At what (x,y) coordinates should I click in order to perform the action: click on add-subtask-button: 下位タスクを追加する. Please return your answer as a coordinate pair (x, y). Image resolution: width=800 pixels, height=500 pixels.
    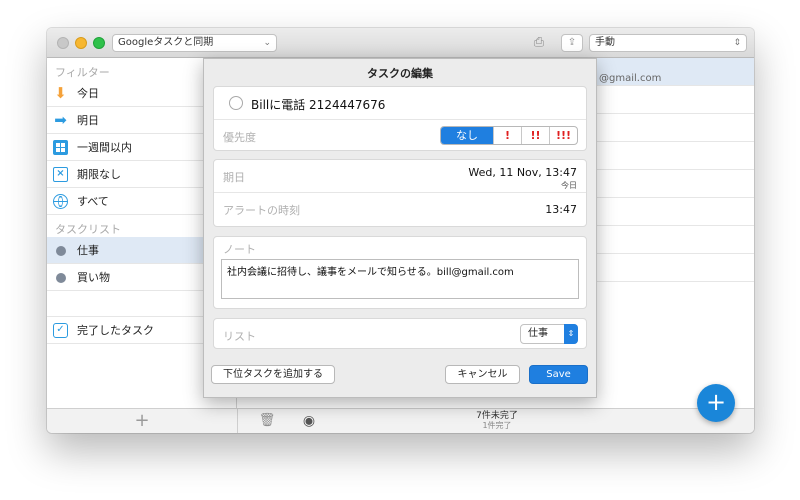
    Looking at the image, I should click on (273, 374).